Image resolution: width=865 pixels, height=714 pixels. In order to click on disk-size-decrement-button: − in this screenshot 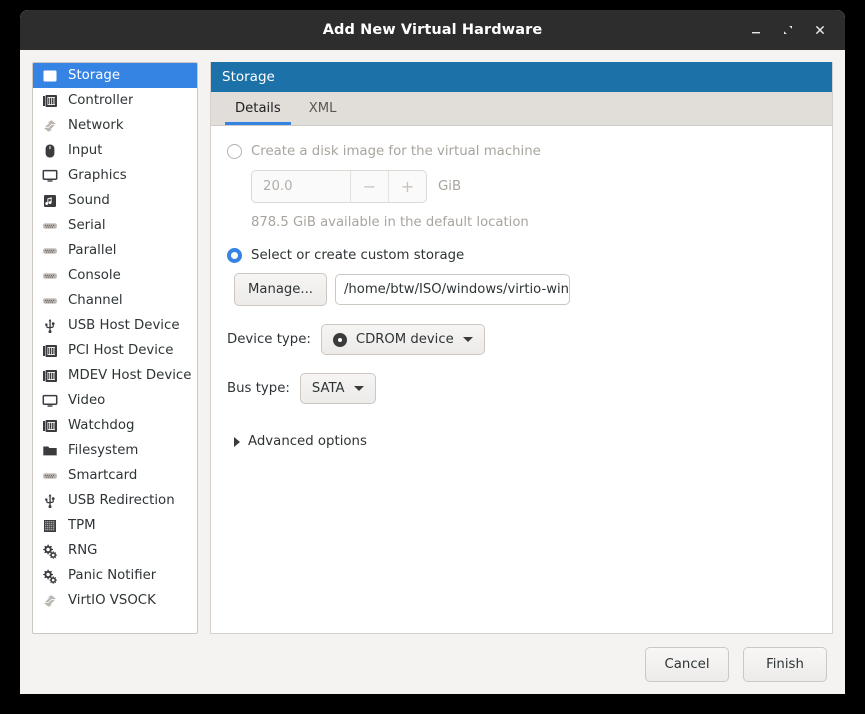, I will do `click(369, 186)`.